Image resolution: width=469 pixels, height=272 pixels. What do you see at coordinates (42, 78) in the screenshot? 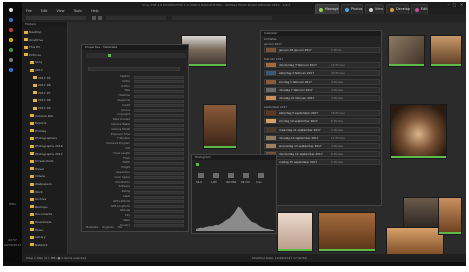
I see `tree-item: 2017-05` at bounding box center [42, 78].